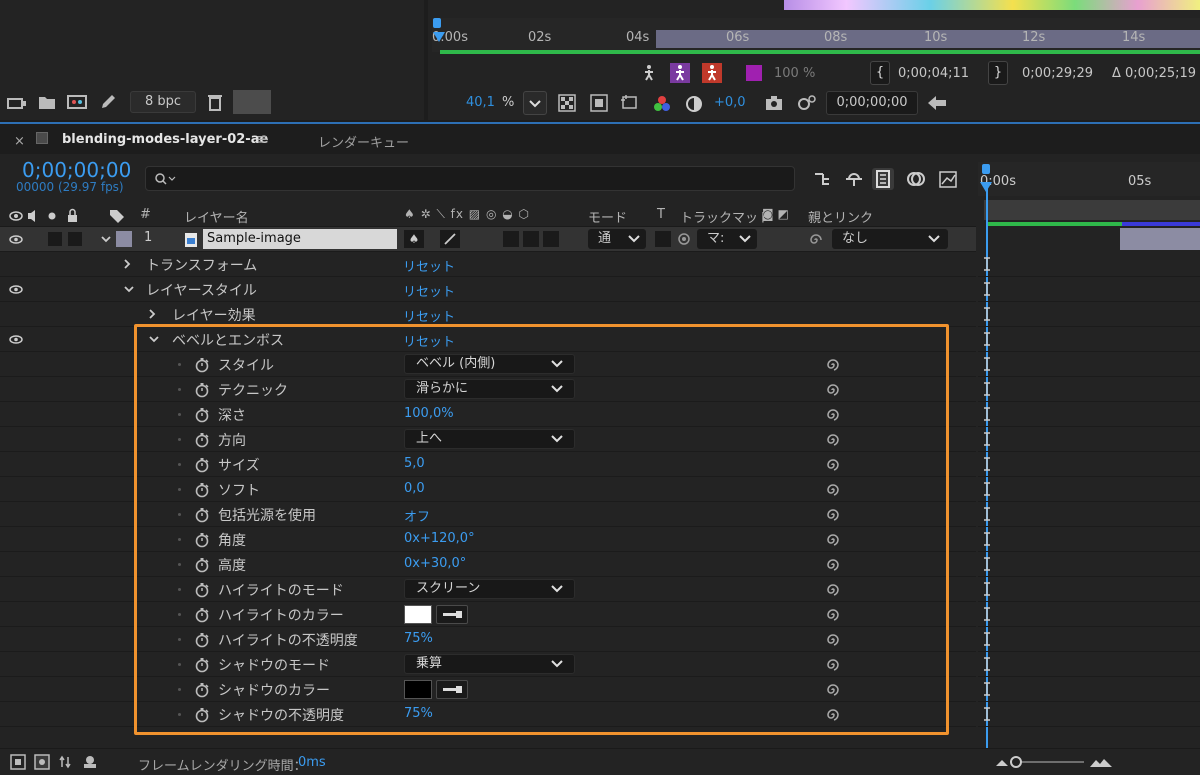  I want to click on eye-icon, so click(16, 339).